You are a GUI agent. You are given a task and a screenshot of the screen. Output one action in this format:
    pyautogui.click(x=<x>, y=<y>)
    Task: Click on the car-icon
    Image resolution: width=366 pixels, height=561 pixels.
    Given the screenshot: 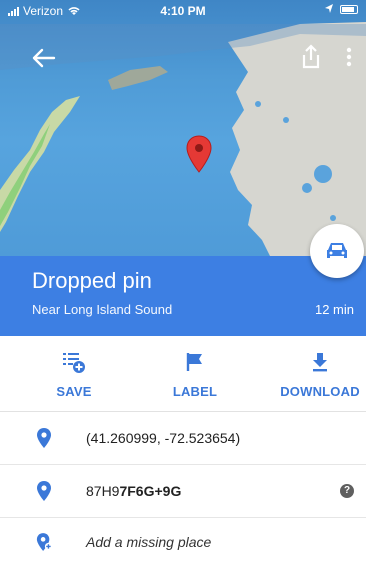 What is the action you would take?
    pyautogui.click(x=337, y=250)
    